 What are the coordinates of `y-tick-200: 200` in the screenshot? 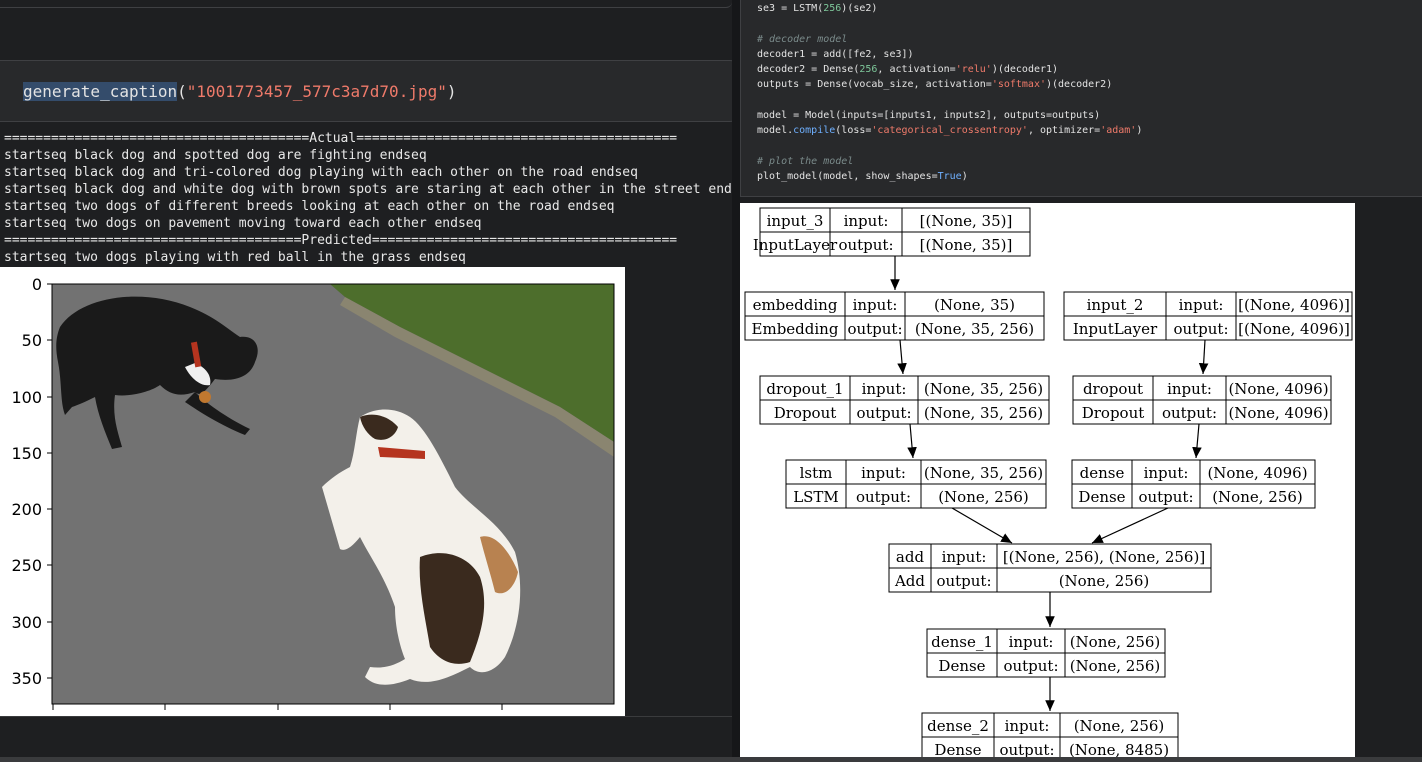 It's located at (26, 509).